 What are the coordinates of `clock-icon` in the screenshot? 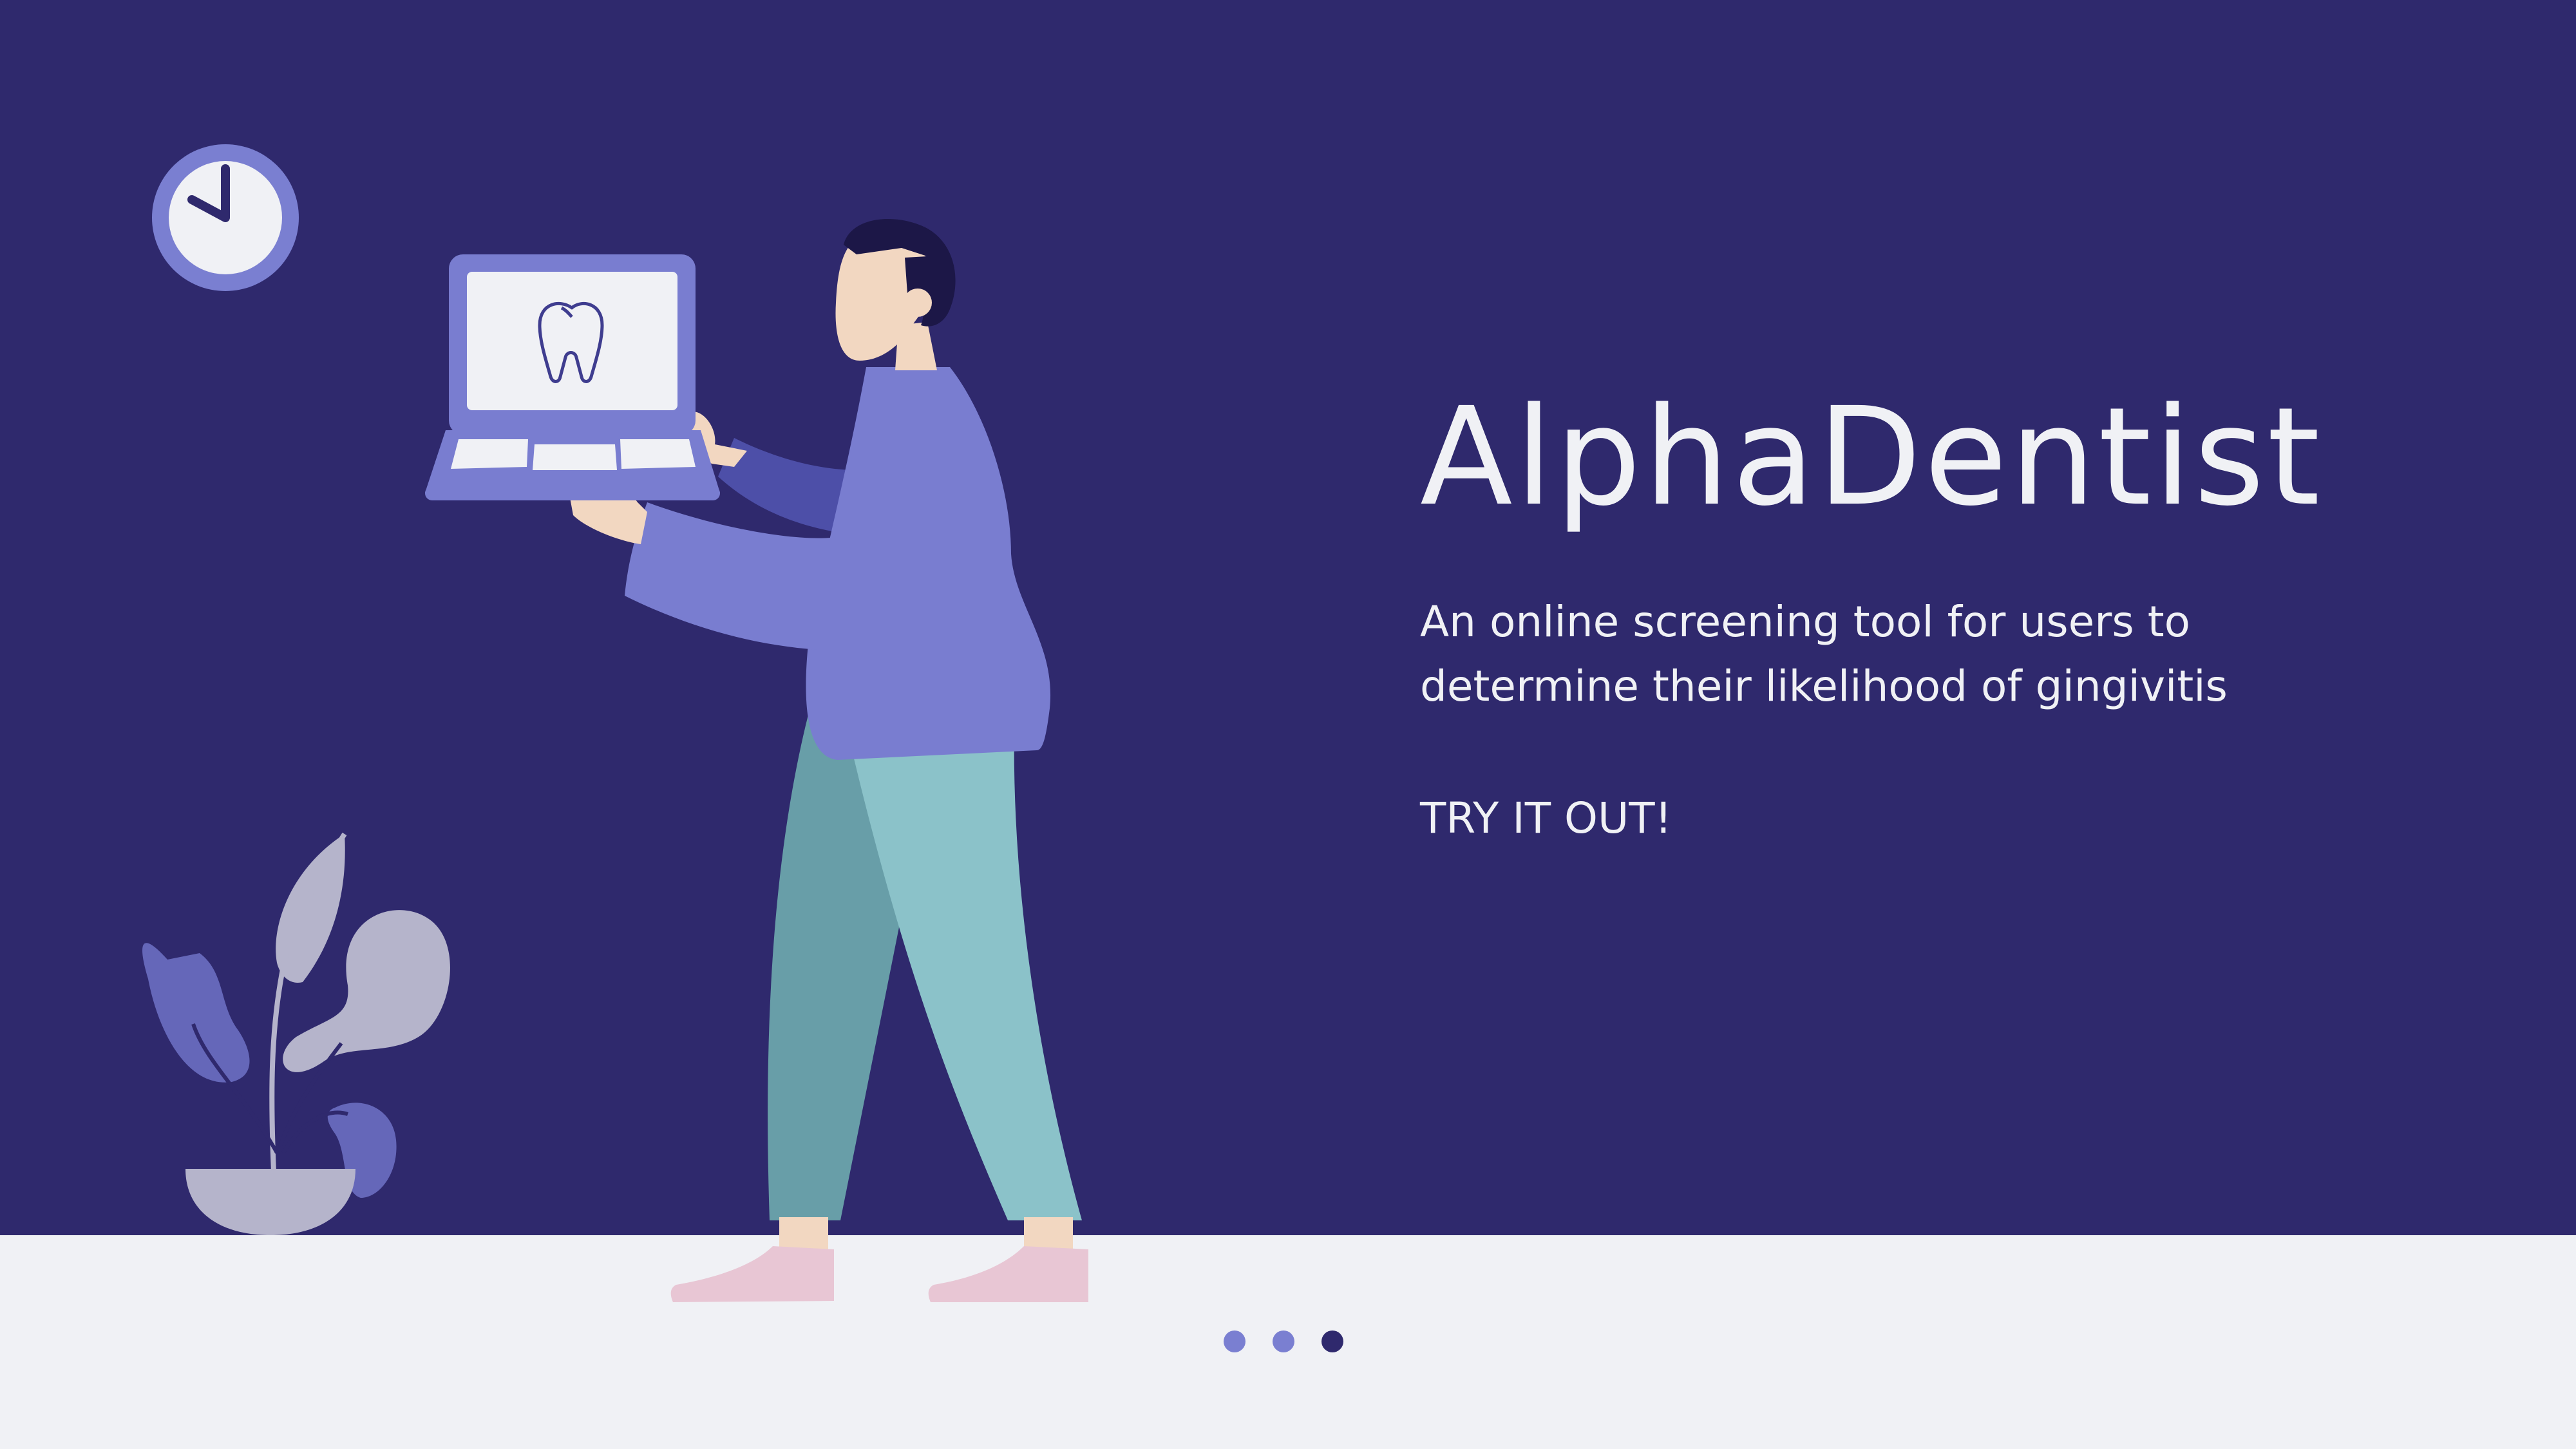 It's located at (225, 217).